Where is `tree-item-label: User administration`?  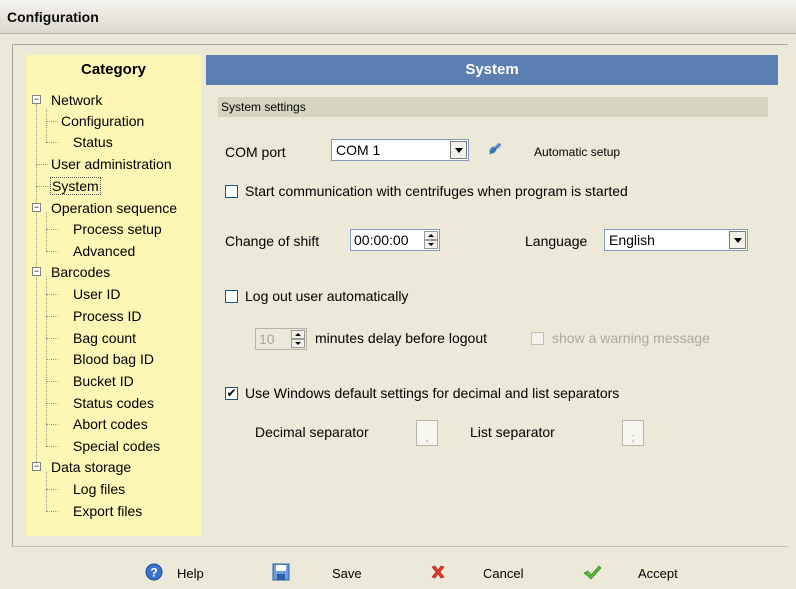 tree-item-label: User administration is located at coordinates (111, 164).